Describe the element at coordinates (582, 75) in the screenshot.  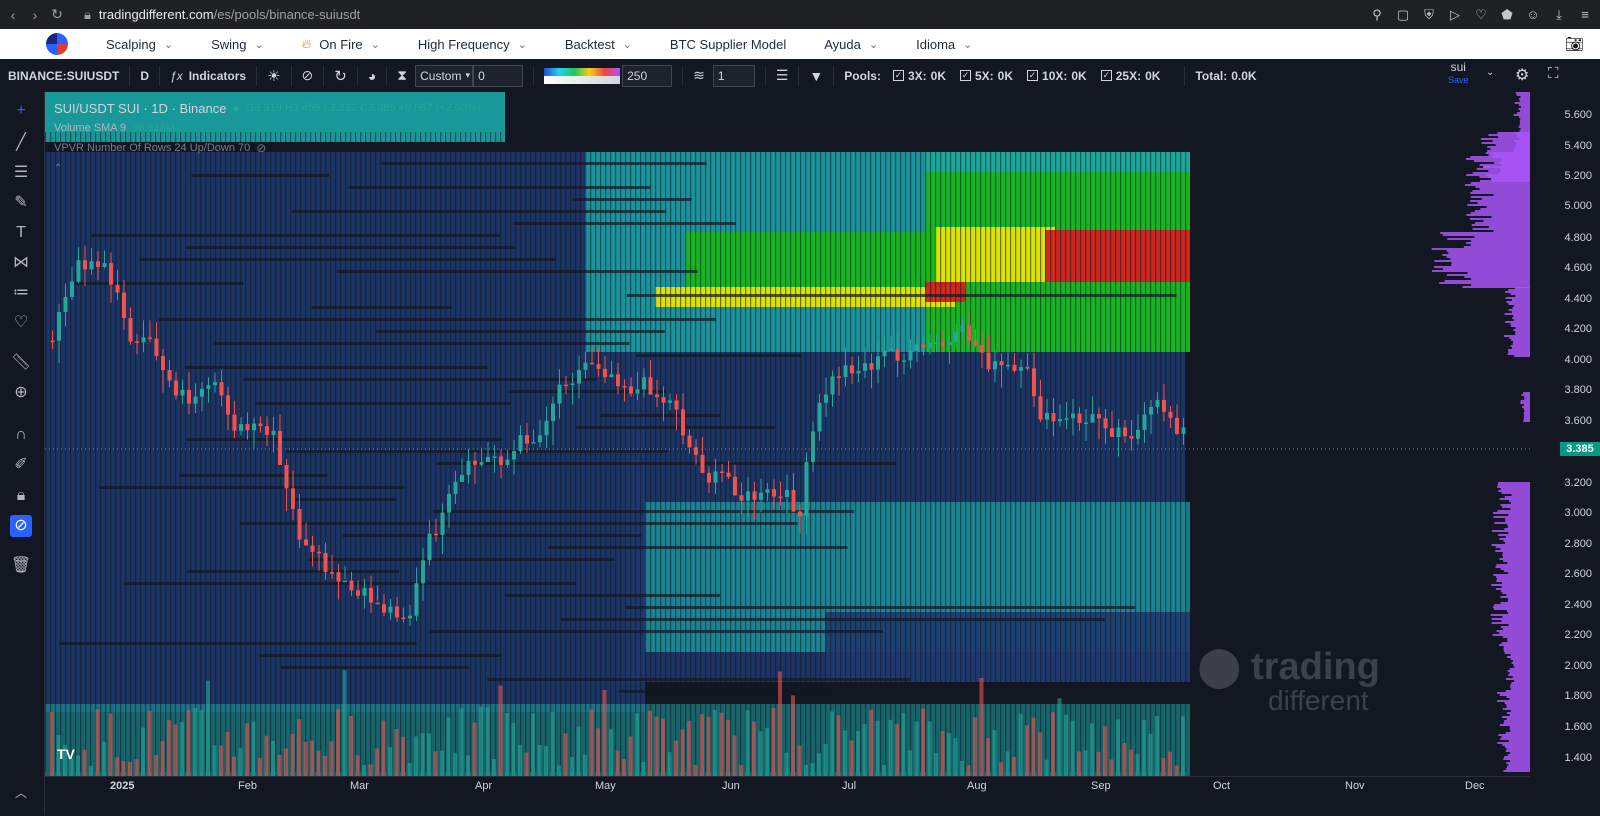
I see `color-gradient-picker` at that location.